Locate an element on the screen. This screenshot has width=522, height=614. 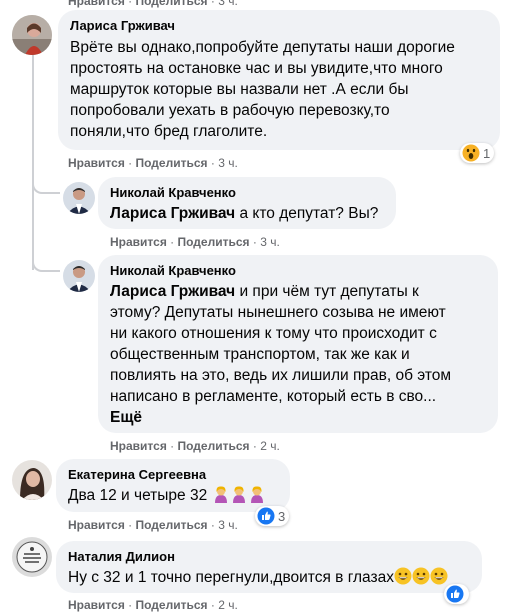
comment-author: Екатерина Сергеевна is located at coordinates (173, 475).